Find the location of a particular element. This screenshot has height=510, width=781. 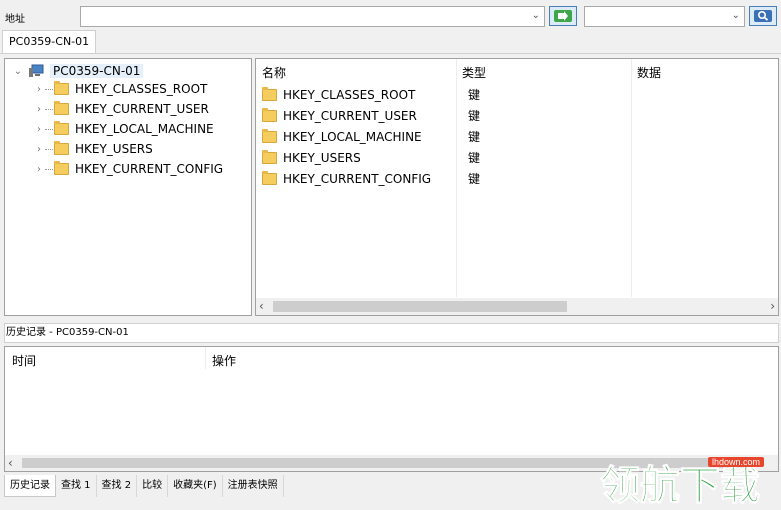

list-item-name: HKEY_CURRENT_CONFIG is located at coordinates (357, 178).